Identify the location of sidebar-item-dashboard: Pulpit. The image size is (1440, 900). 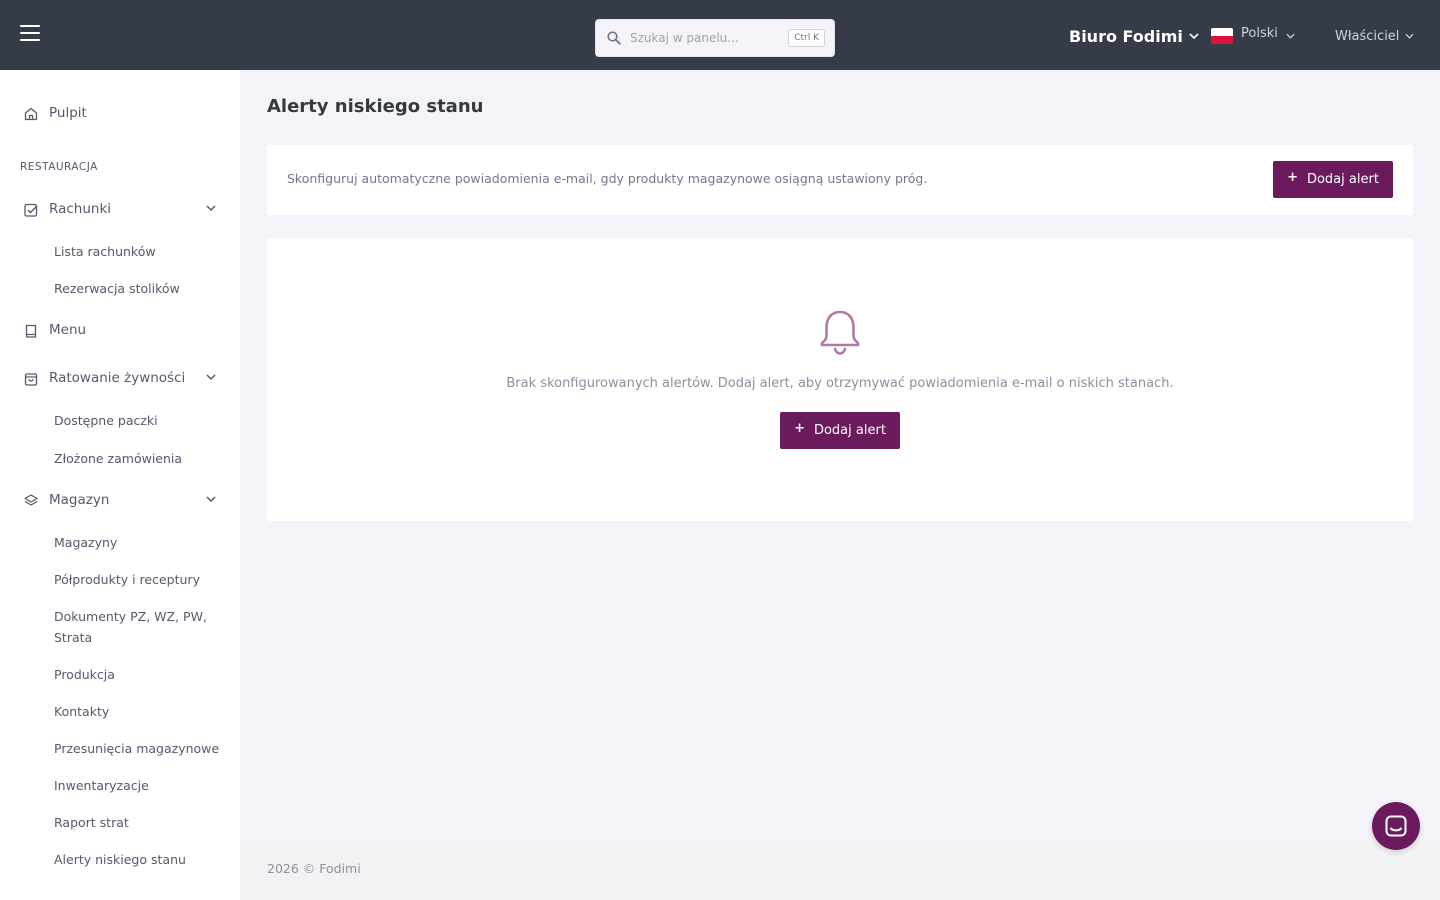
(120, 114).